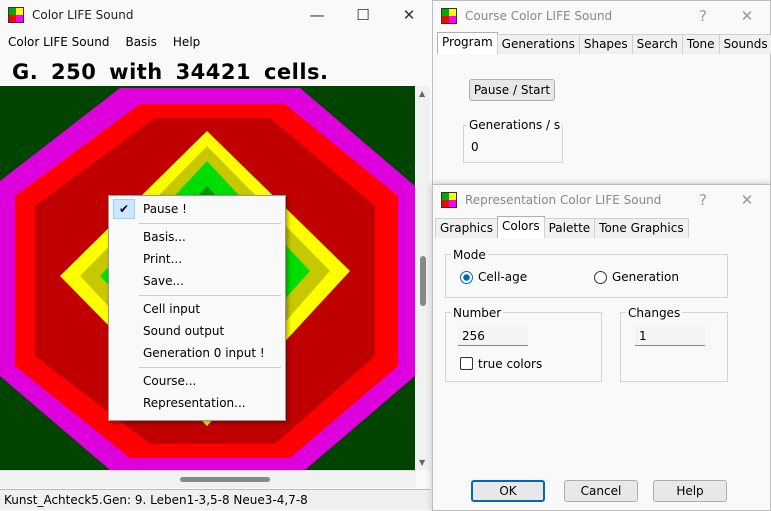  Describe the element at coordinates (225, 479) in the screenshot. I see `hscroll-thumb` at that location.